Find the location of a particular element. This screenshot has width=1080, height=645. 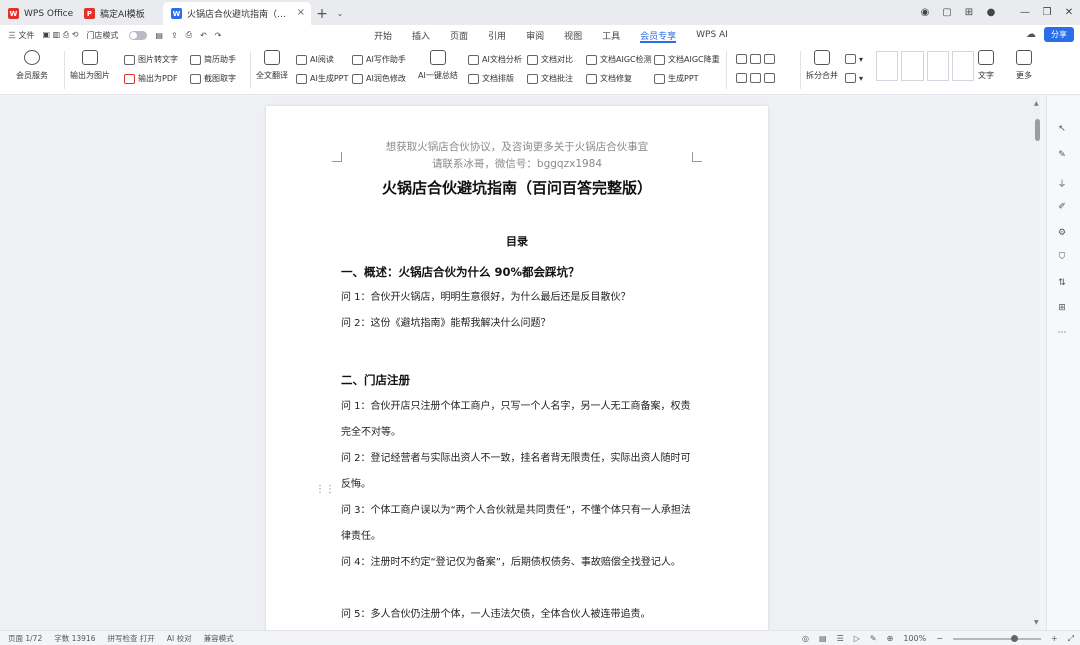

text-button: 文字 is located at coordinates (986, 65).